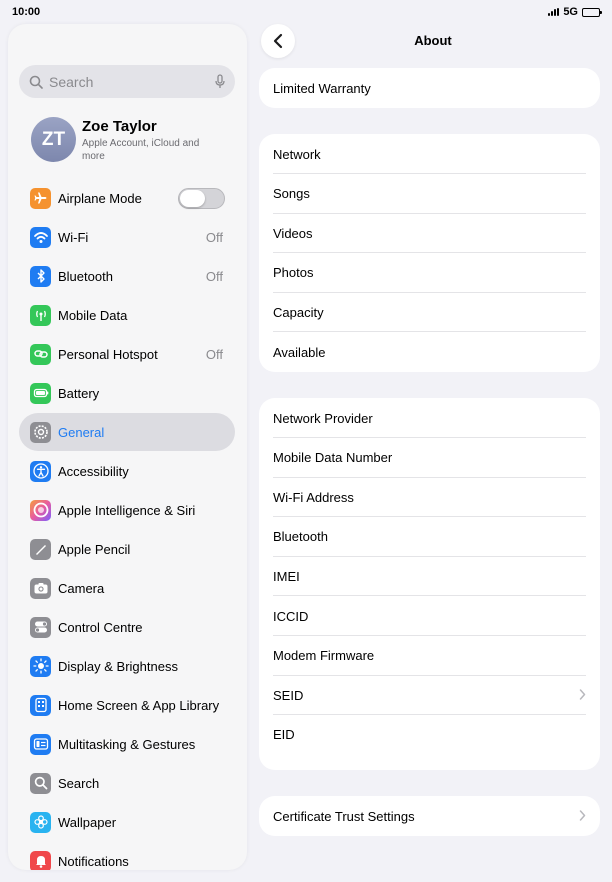  Describe the element at coordinates (81, 588) in the screenshot. I see `sidebar-item-label: Camera` at that location.